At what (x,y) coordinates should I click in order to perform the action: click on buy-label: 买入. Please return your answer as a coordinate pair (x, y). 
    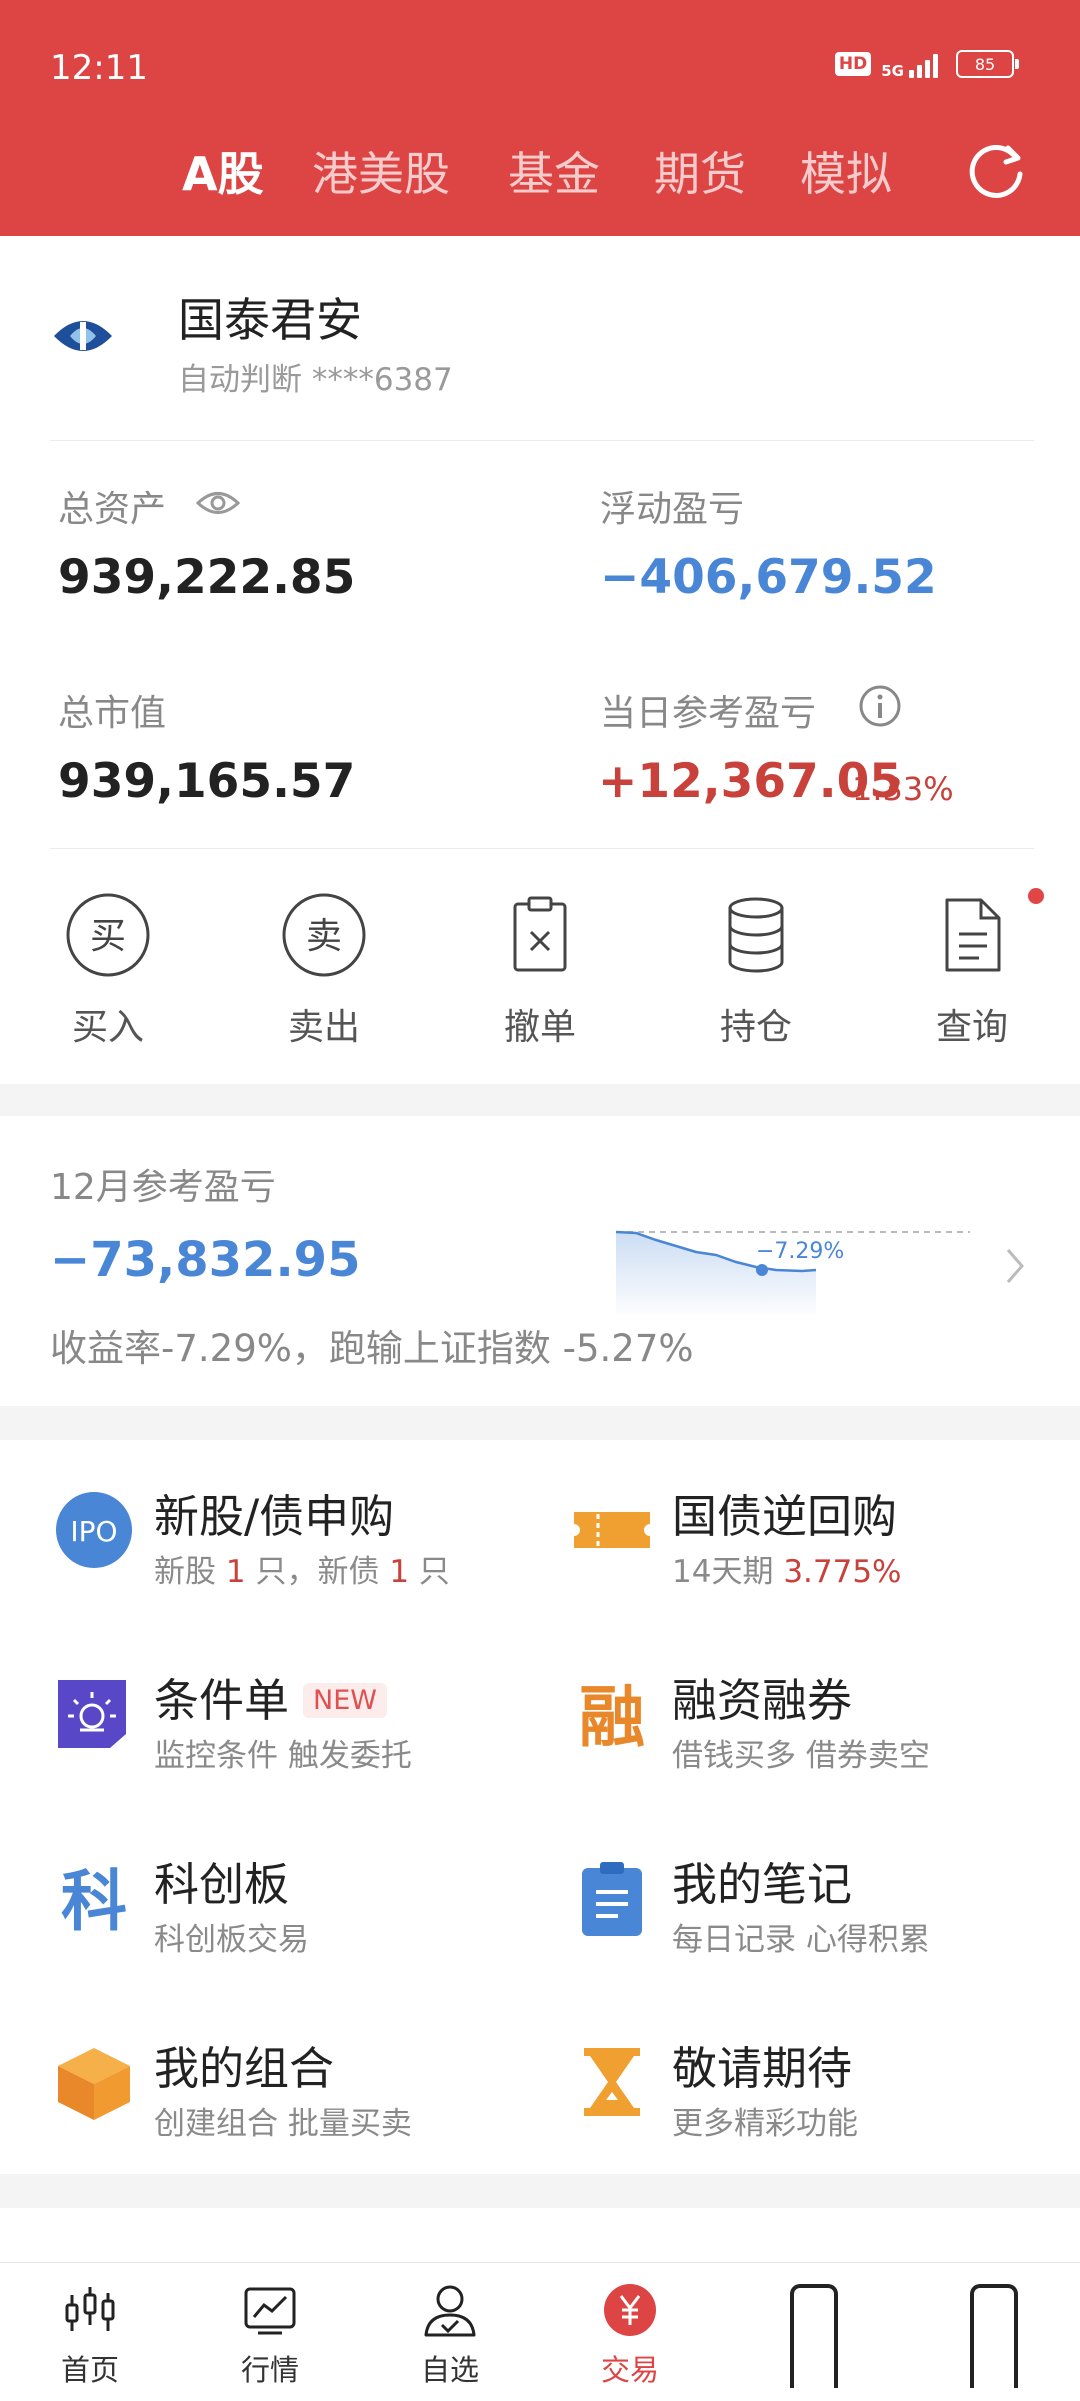
    Looking at the image, I should click on (107, 1027).